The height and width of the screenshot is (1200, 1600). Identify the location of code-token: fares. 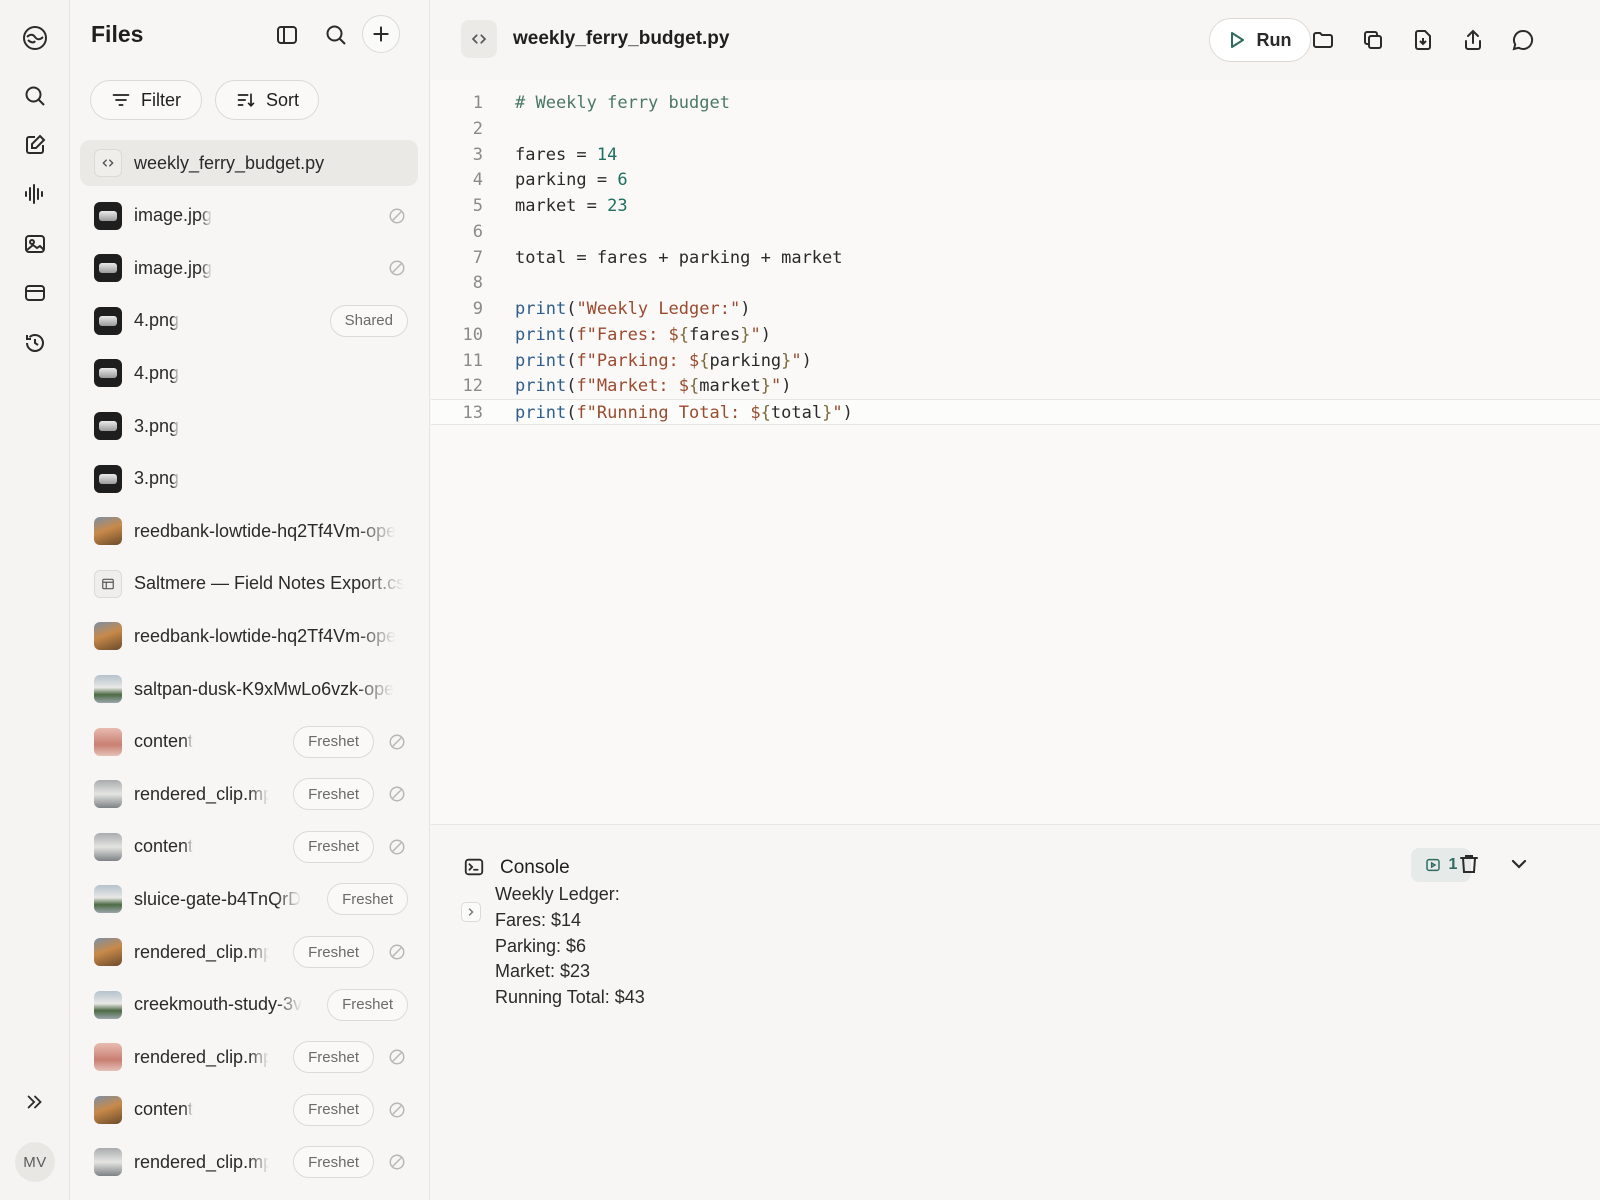
(715, 334).